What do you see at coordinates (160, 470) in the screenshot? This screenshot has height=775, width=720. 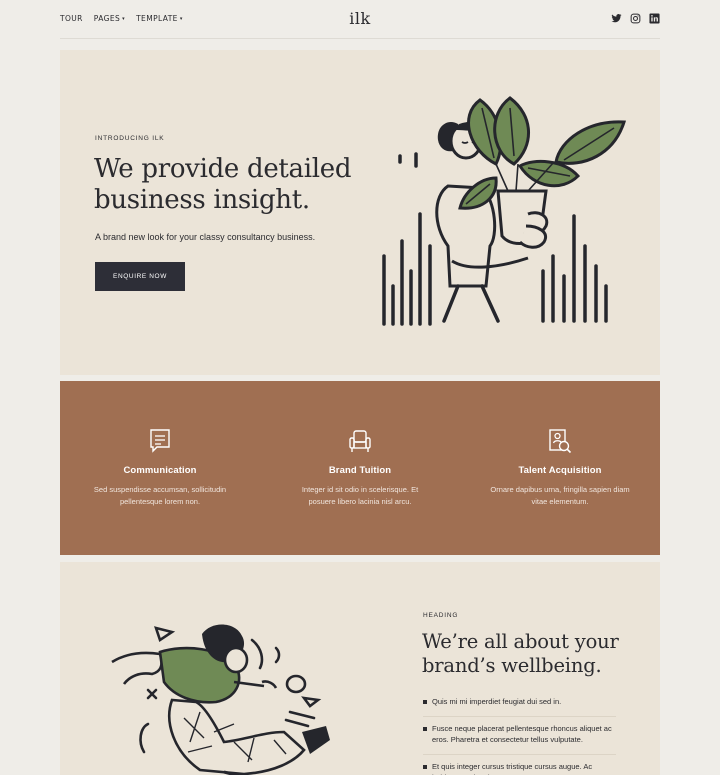 I see `feature-title: Communication` at bounding box center [160, 470].